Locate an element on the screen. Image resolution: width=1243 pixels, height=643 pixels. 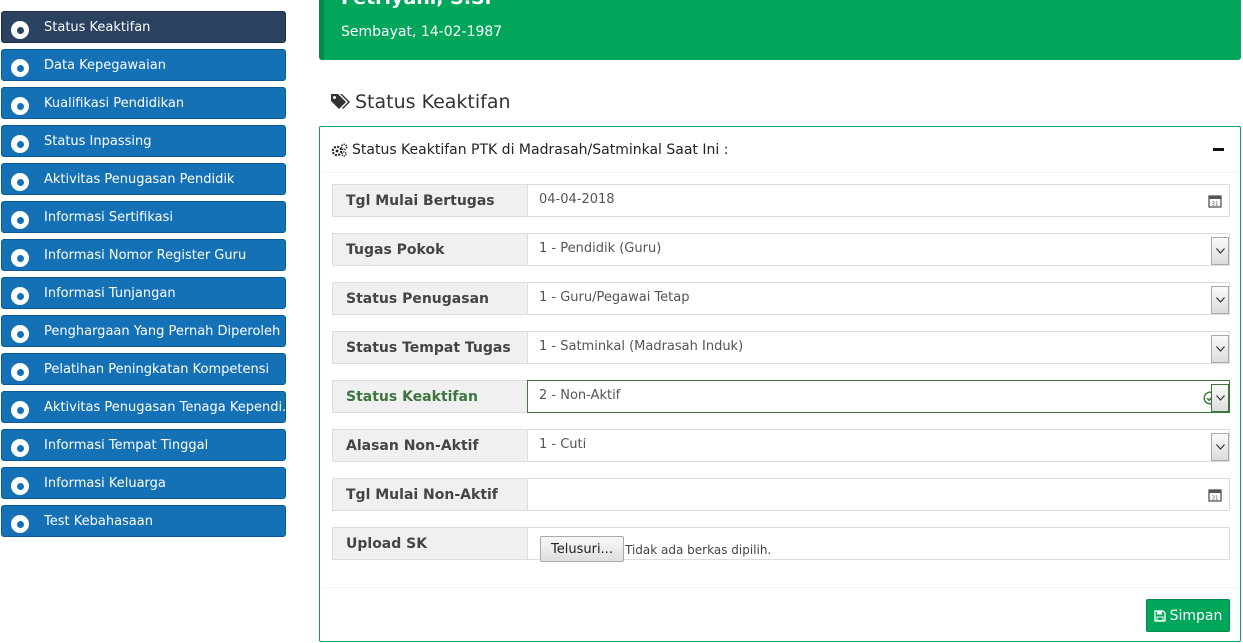
sidebar-item-penghargaan: Penghargaan Yang Pernah Diperoleh is located at coordinates (143, 331).